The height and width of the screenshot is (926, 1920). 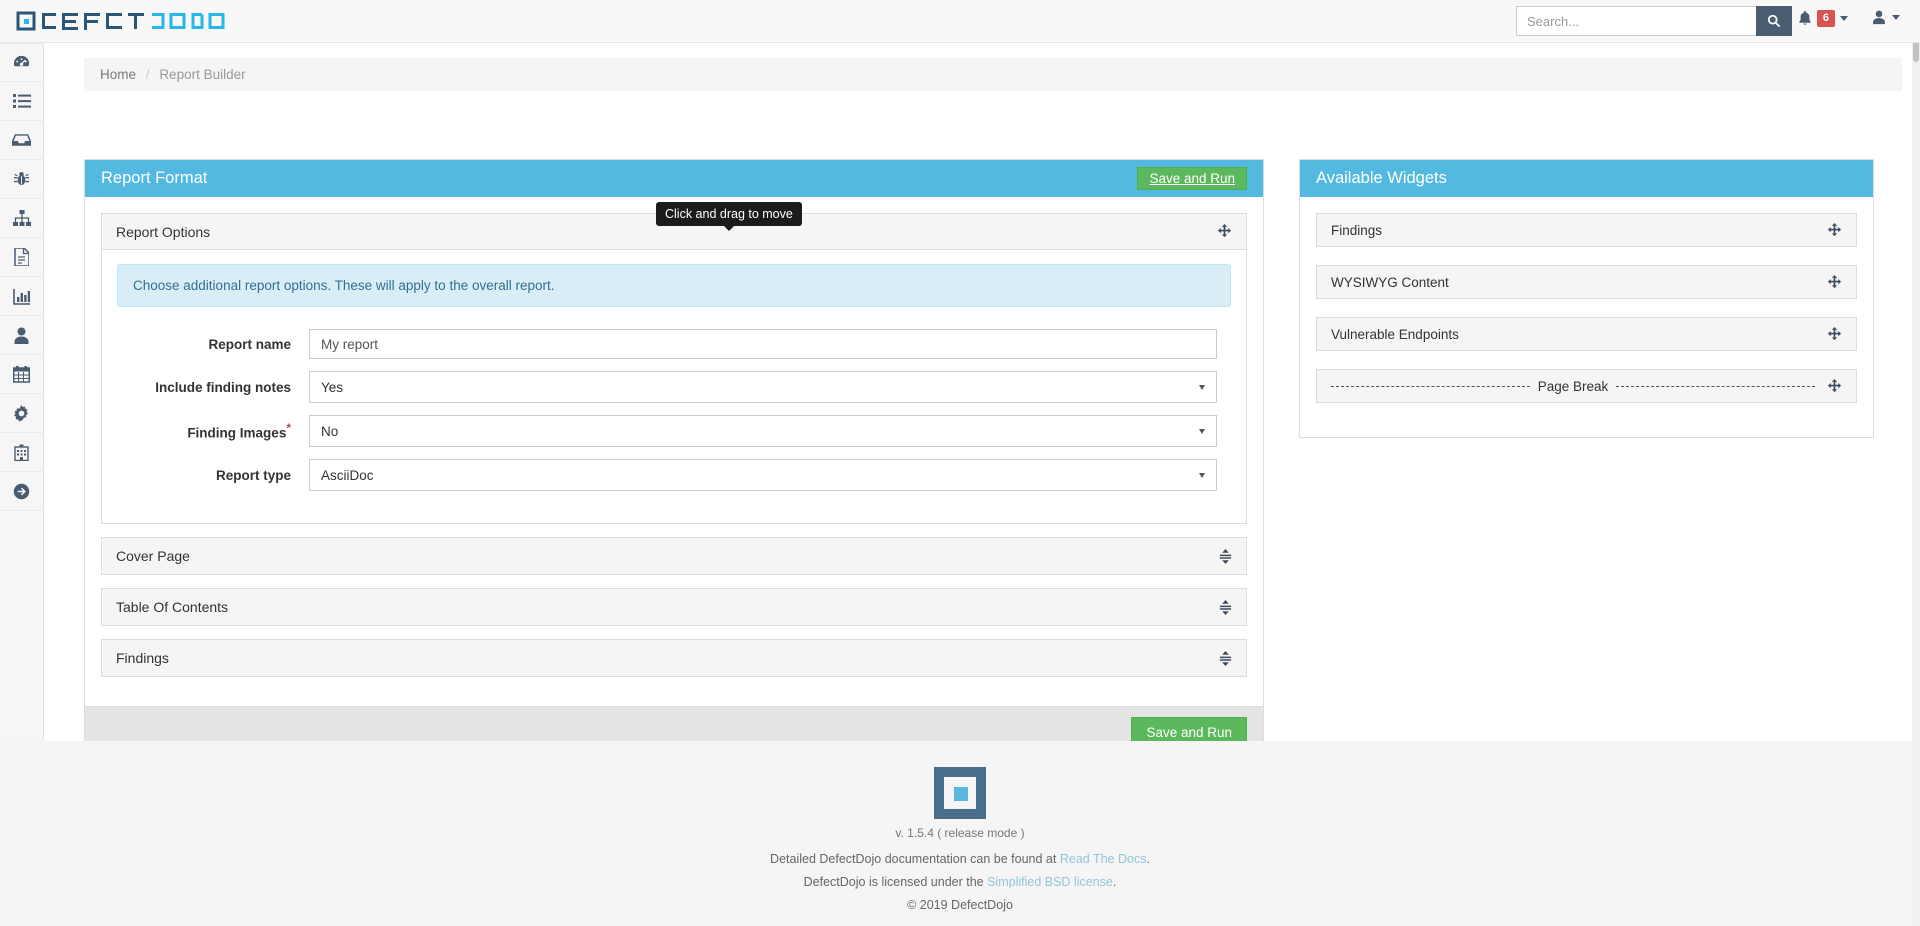 I want to click on calendar-icon, so click(x=21, y=374).